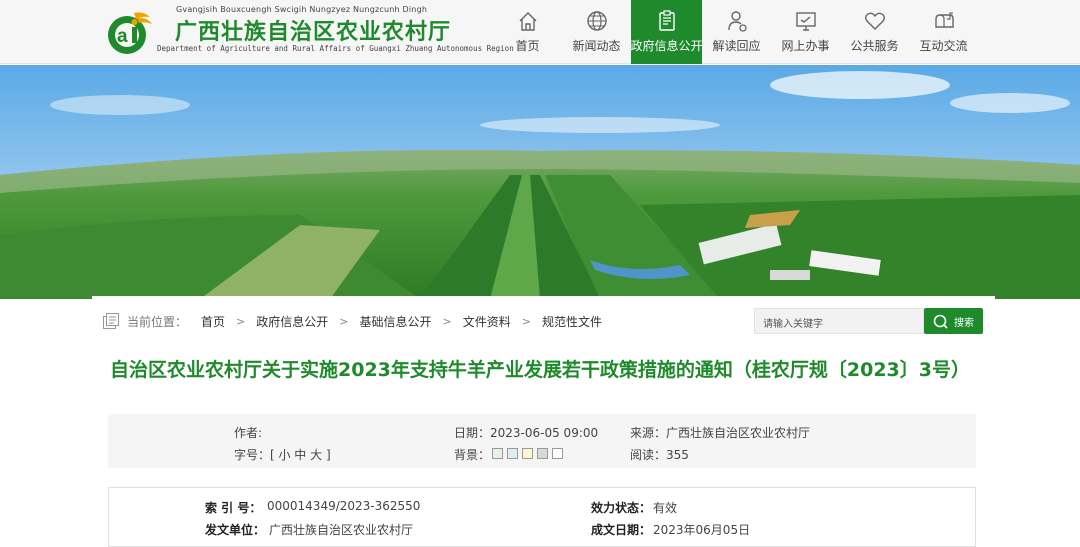  I want to click on meta-author: 作者:, so click(248, 433).